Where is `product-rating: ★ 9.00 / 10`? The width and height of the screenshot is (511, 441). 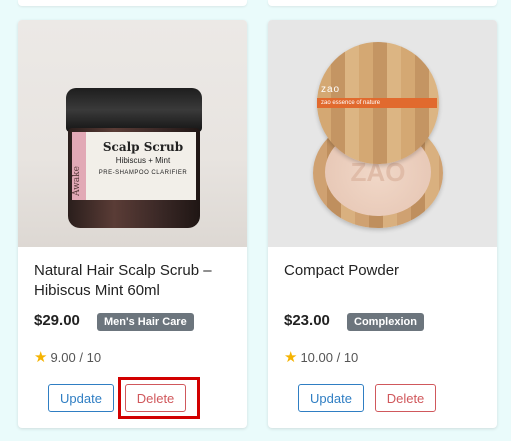 product-rating: ★ 9.00 / 10 is located at coordinates (67, 357).